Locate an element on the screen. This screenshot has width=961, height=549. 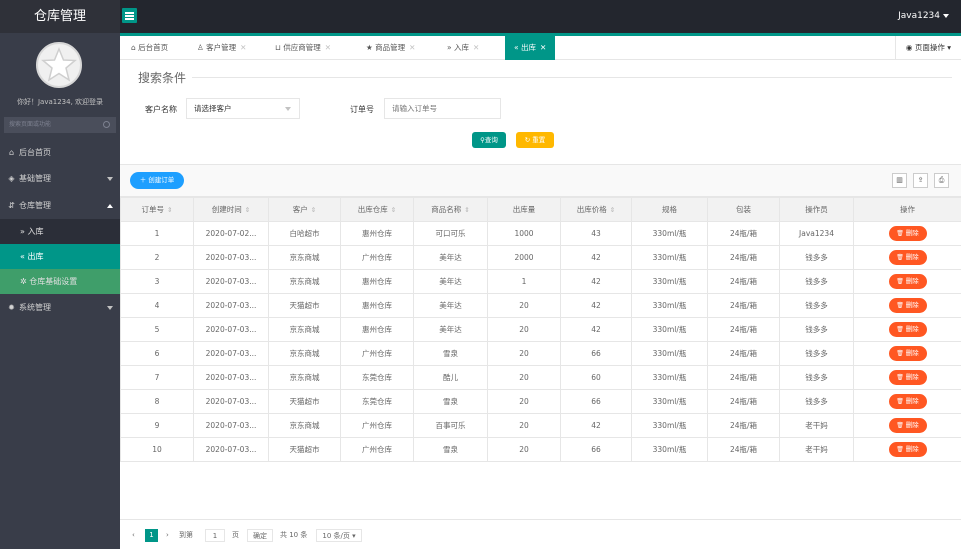
sidebar-subitem-warehouse-settings: ✲ 仓库基础设置 is located at coordinates (60, 281).